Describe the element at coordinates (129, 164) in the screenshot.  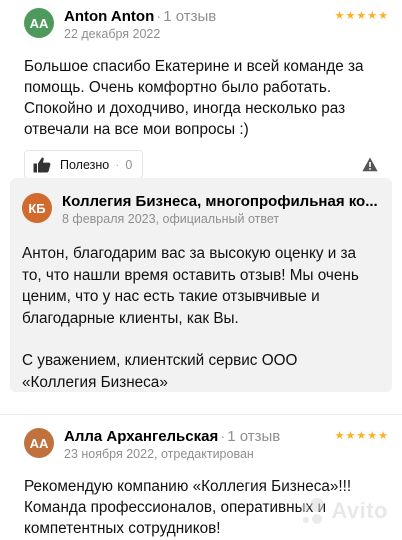
I see `helpful-count: 0` at that location.